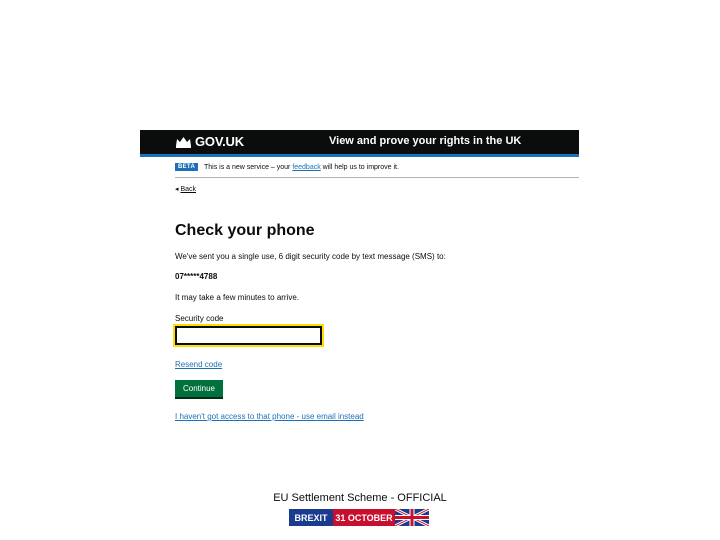  Describe the element at coordinates (360, 498) in the screenshot. I see `classification-footer: EU Settlement Scheme - OFFICIAL` at that location.